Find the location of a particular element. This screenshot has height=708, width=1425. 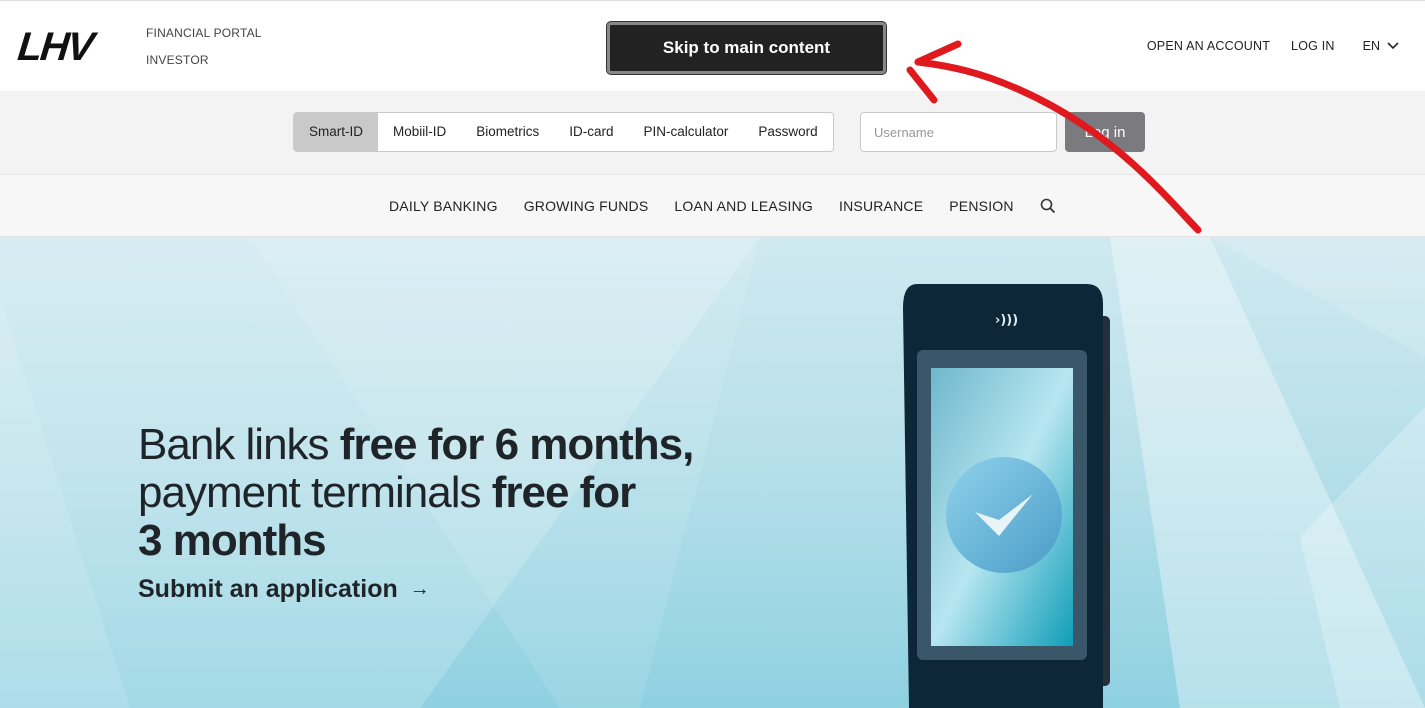

arrow-right-icon: → is located at coordinates (419, 589).